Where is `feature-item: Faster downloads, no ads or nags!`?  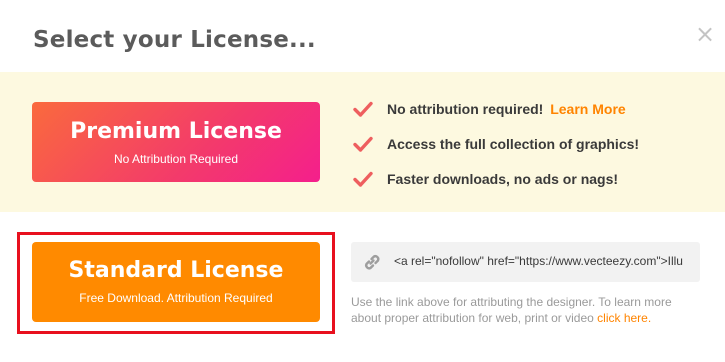
feature-item: Faster downloads, no ads or nags! is located at coordinates (495, 185).